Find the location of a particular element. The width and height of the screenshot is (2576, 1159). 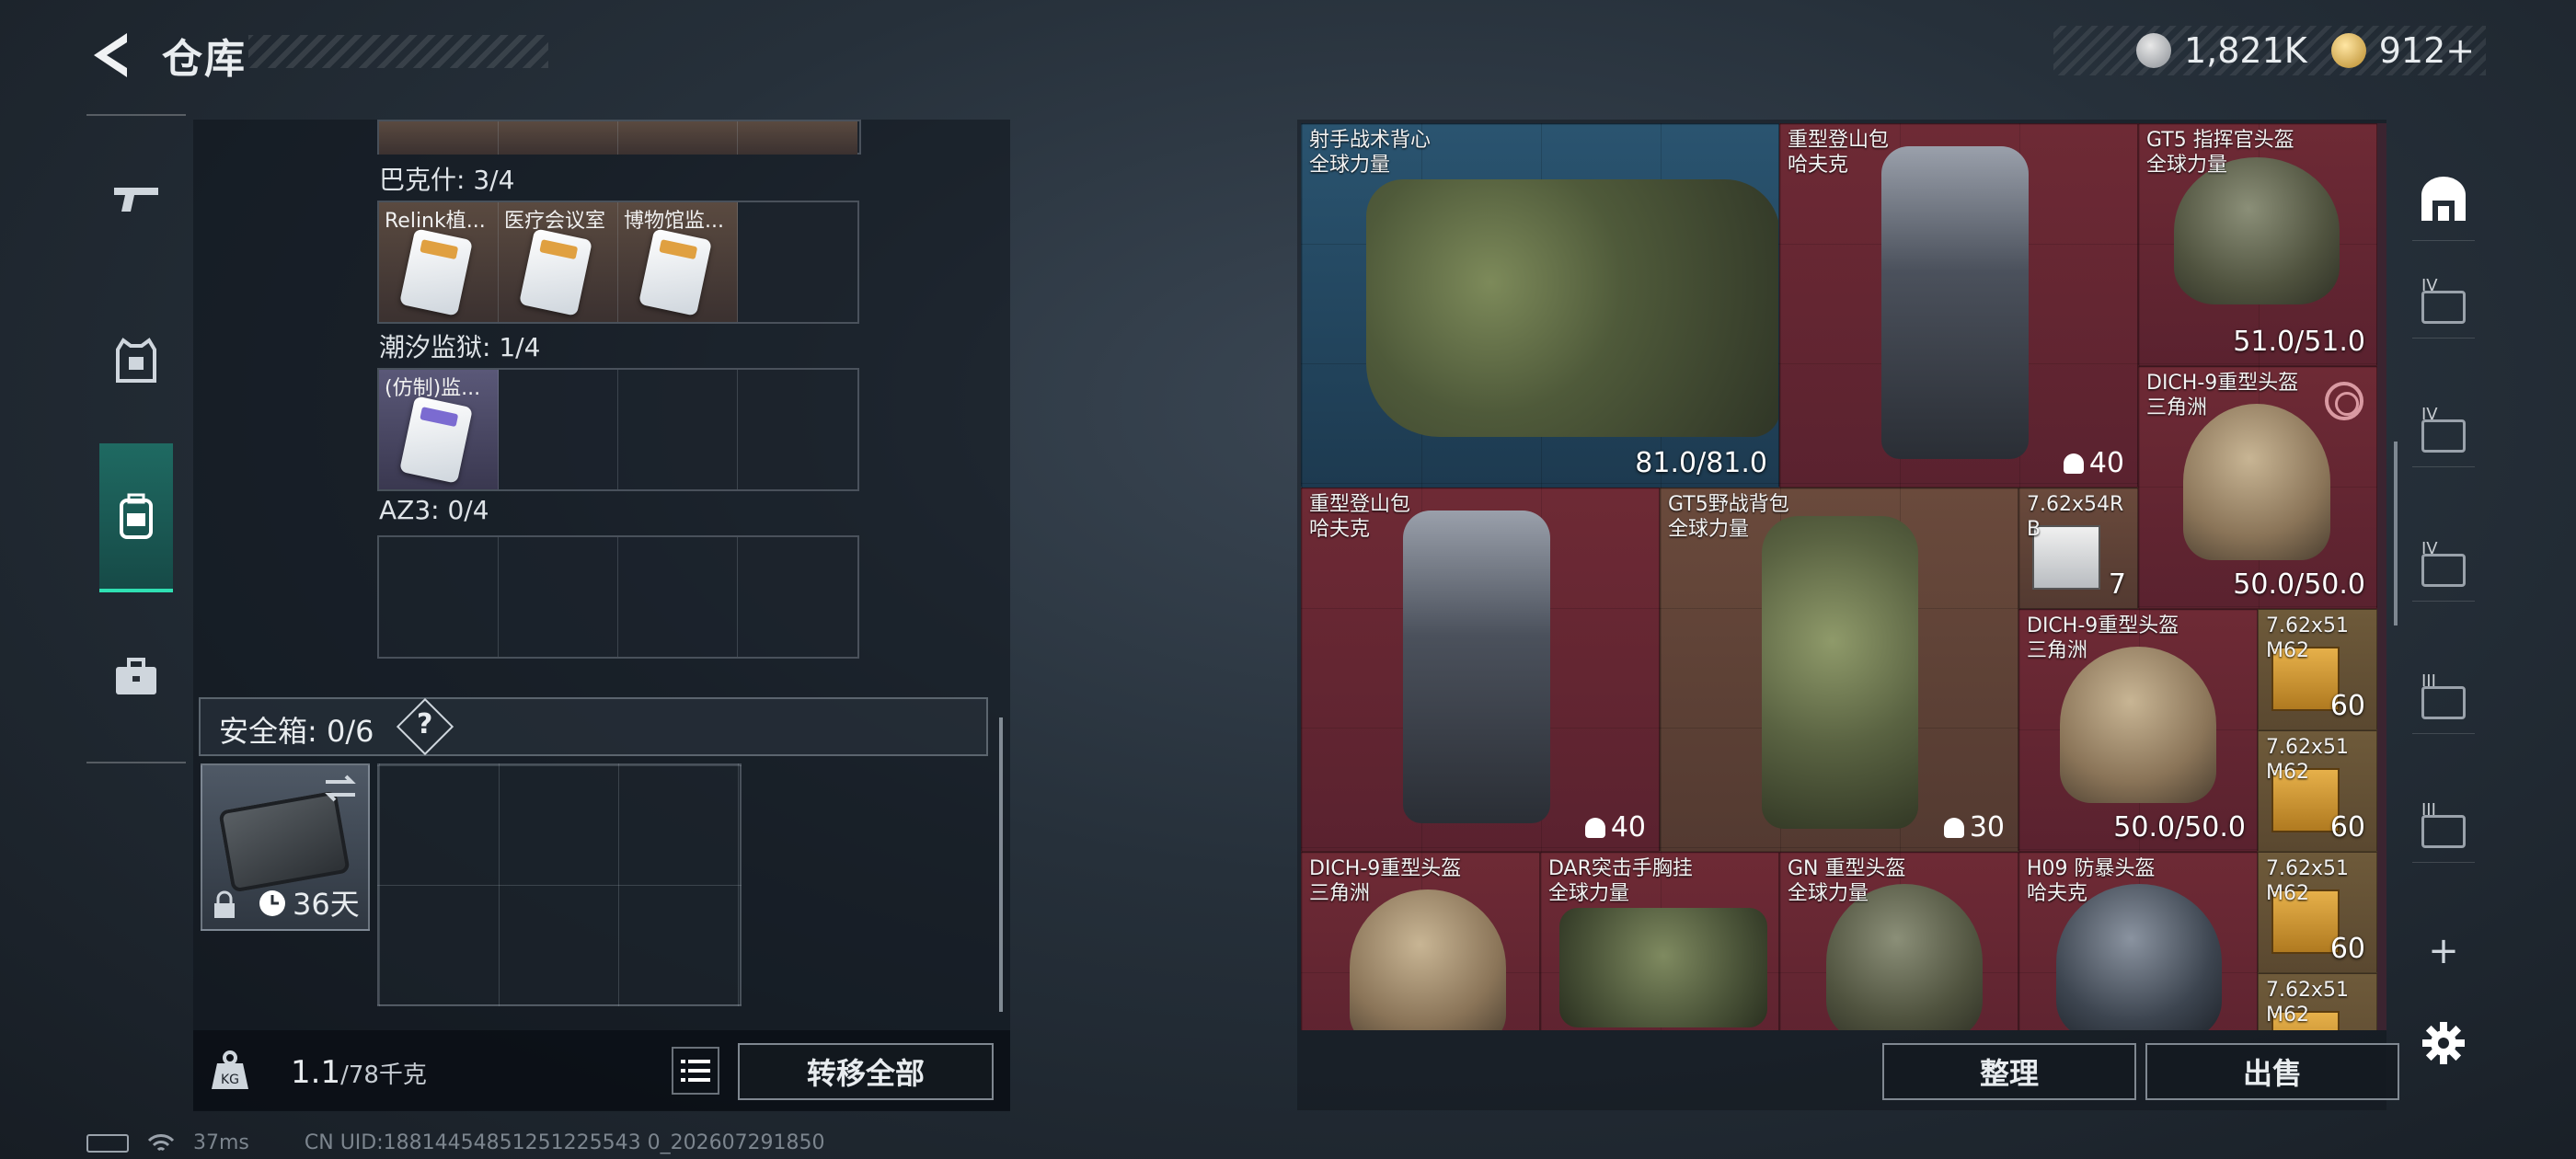

armor-icon is located at coordinates (136, 360).